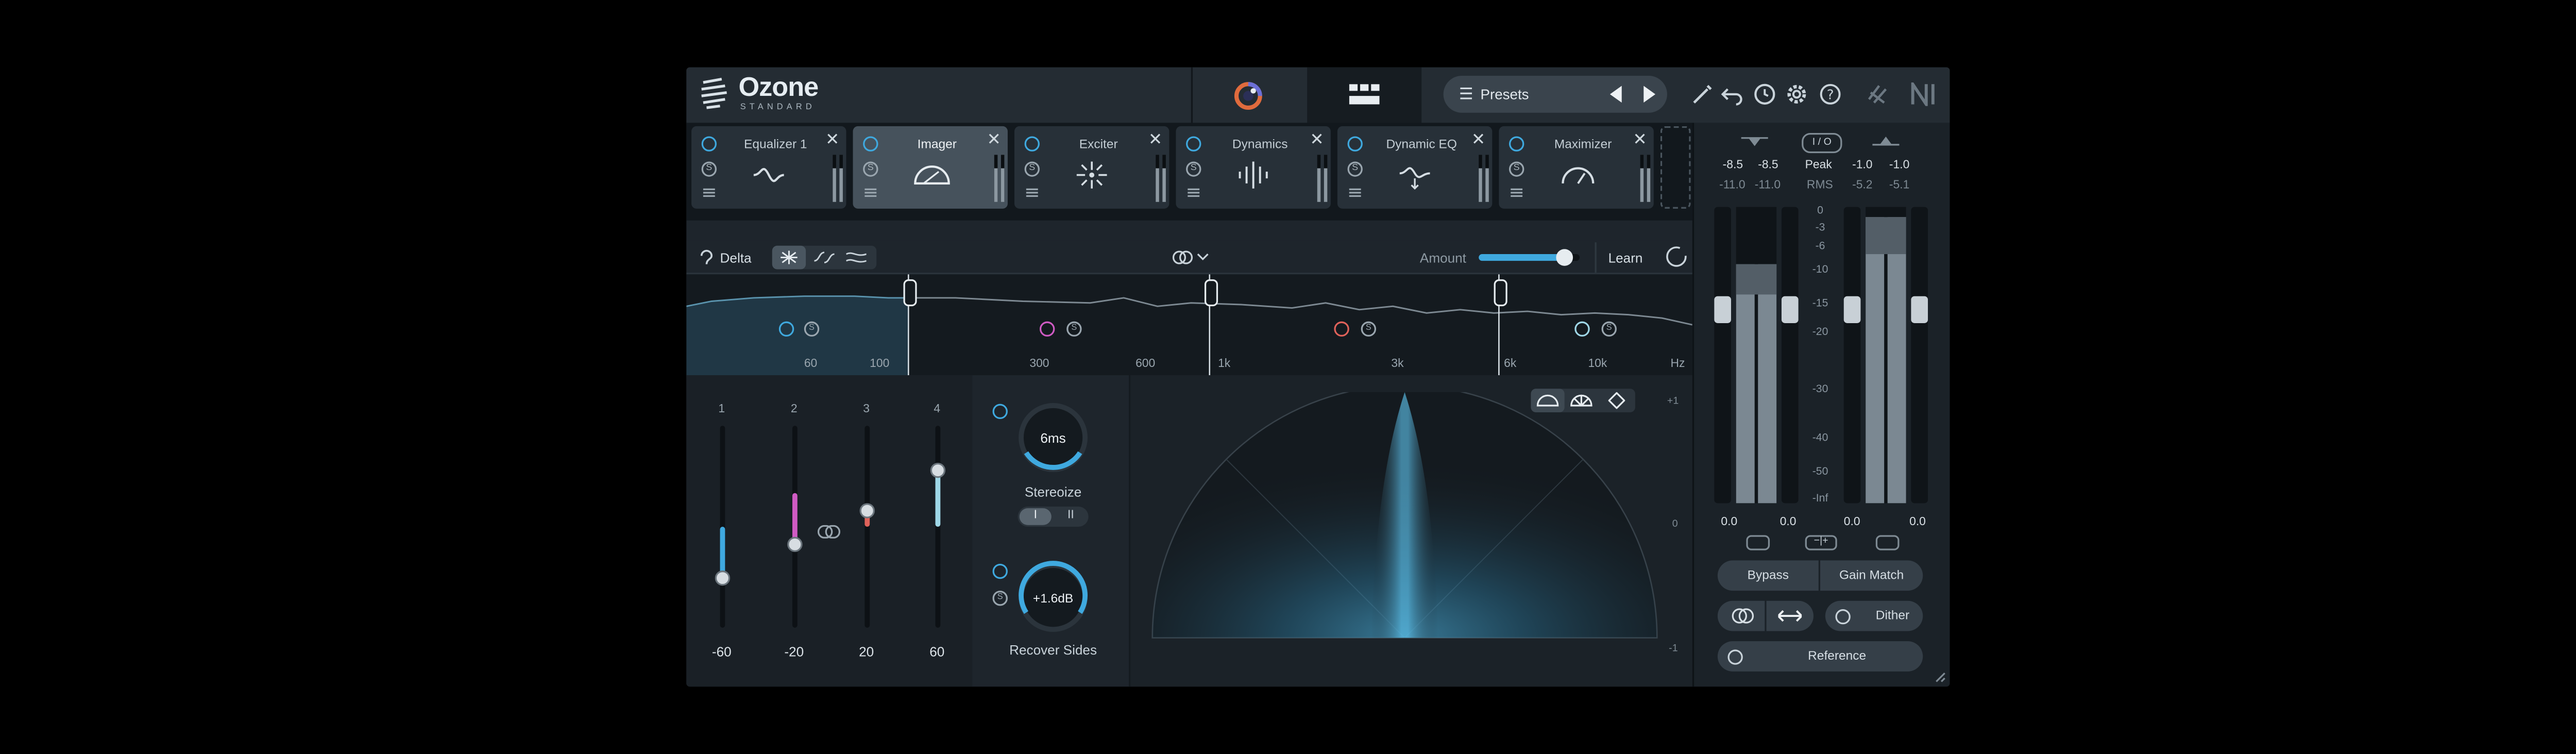 The height and width of the screenshot is (754, 2576). What do you see at coordinates (1919, 309) in the screenshot?
I see `output-gain-thumb` at bounding box center [1919, 309].